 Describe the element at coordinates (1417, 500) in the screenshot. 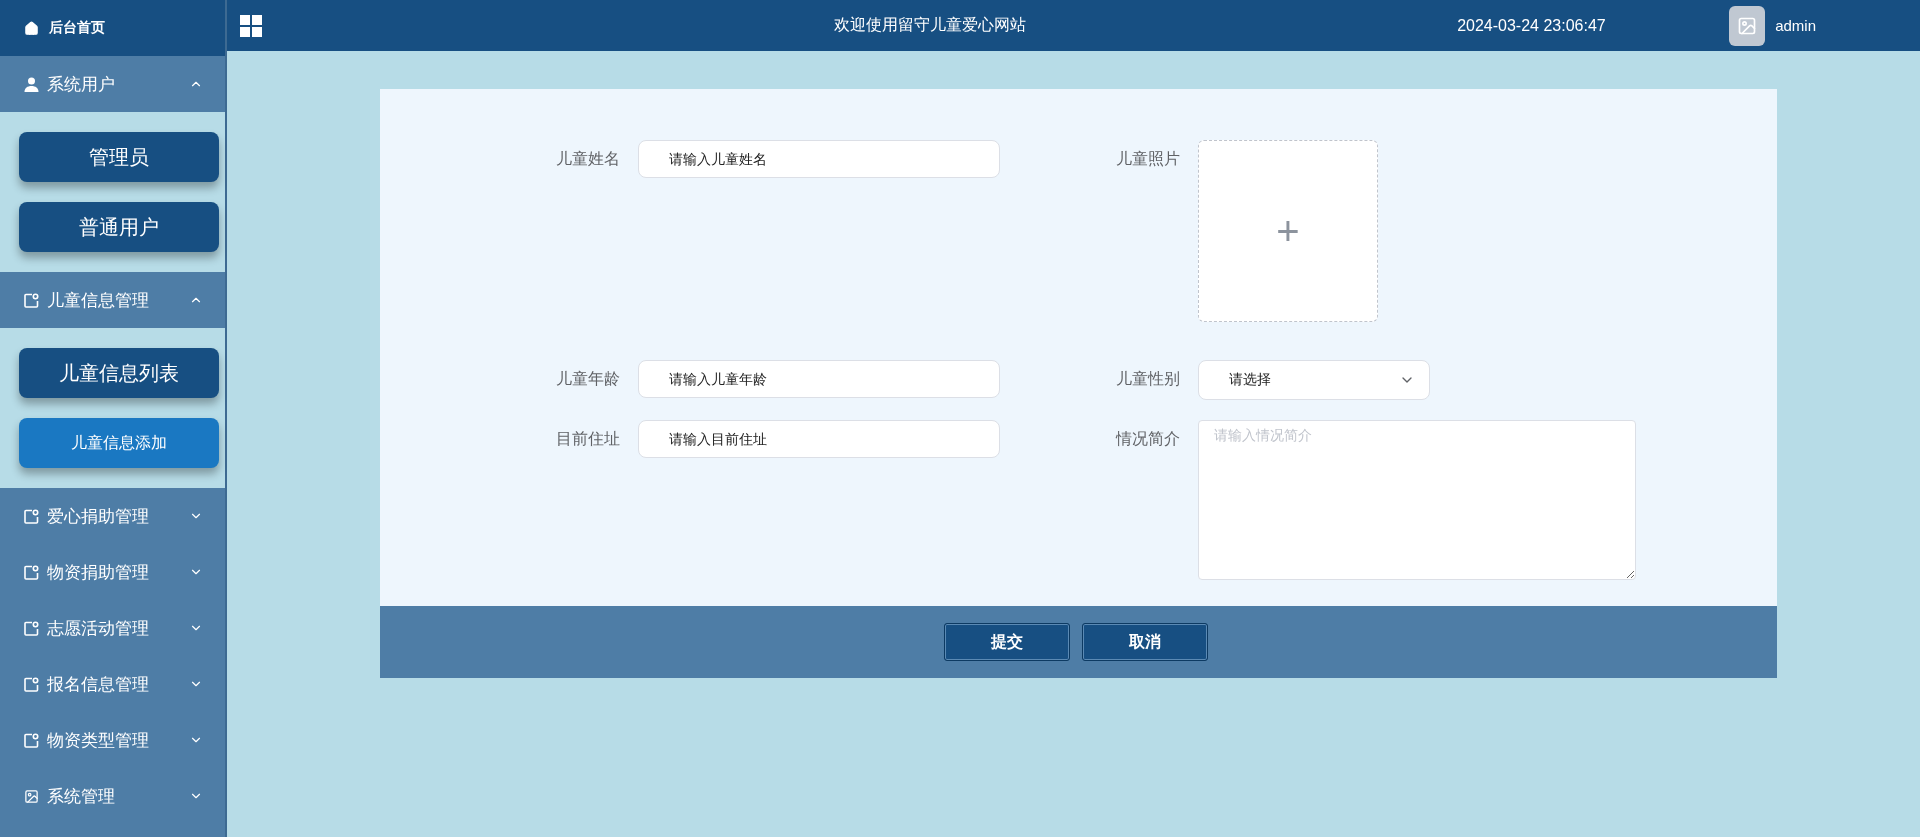

I see `textarea-field: 请输入情况简介` at that location.